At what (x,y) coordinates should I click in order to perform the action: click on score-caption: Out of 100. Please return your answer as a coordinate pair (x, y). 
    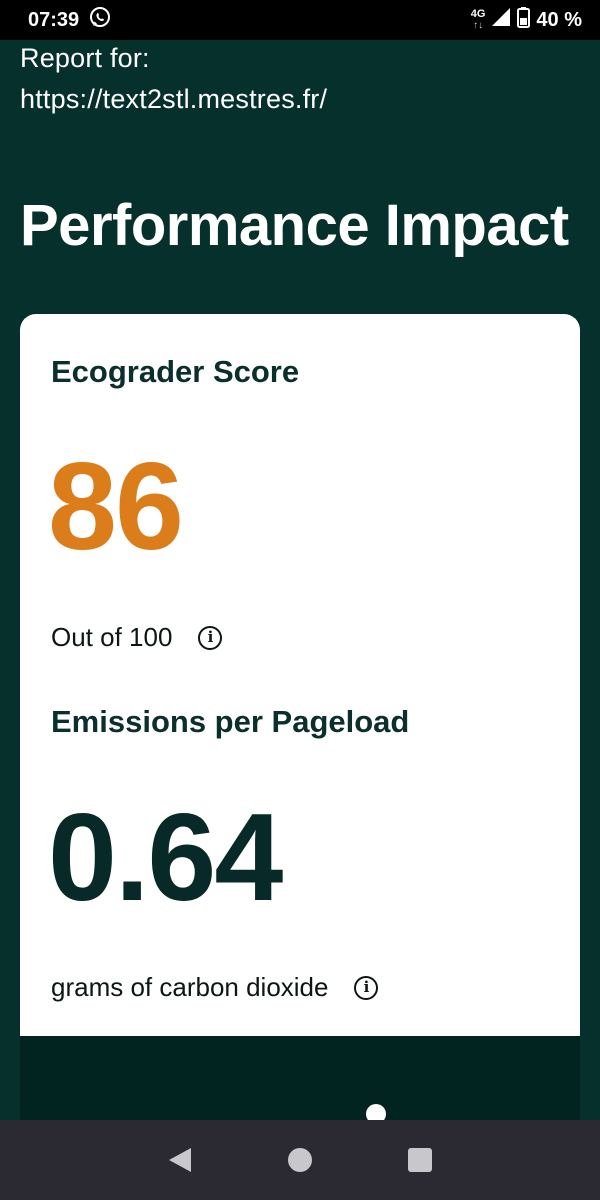
    Looking at the image, I should click on (112, 637).